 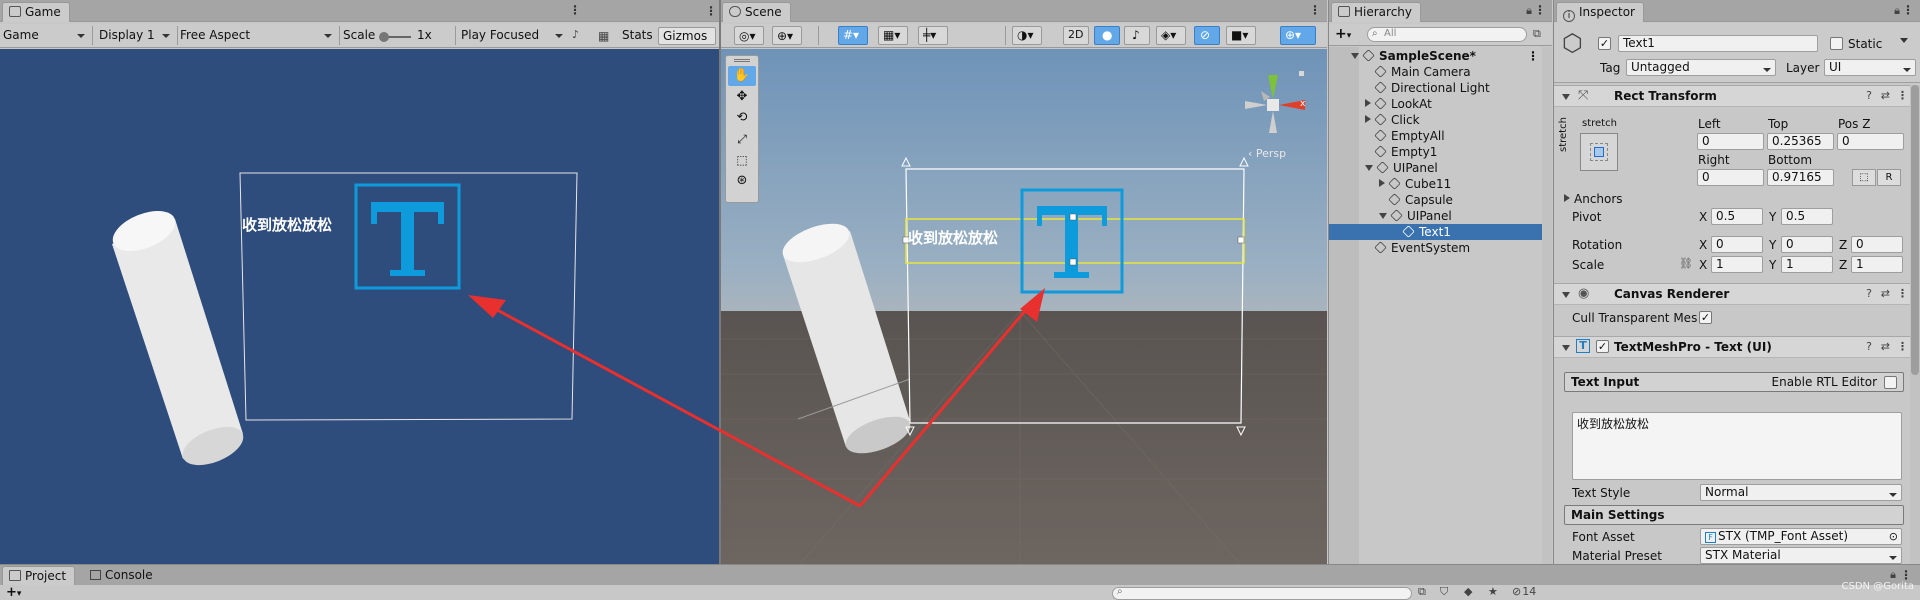 What do you see at coordinates (1737, 264) in the screenshot?
I see `scale-x-input: 1` at bounding box center [1737, 264].